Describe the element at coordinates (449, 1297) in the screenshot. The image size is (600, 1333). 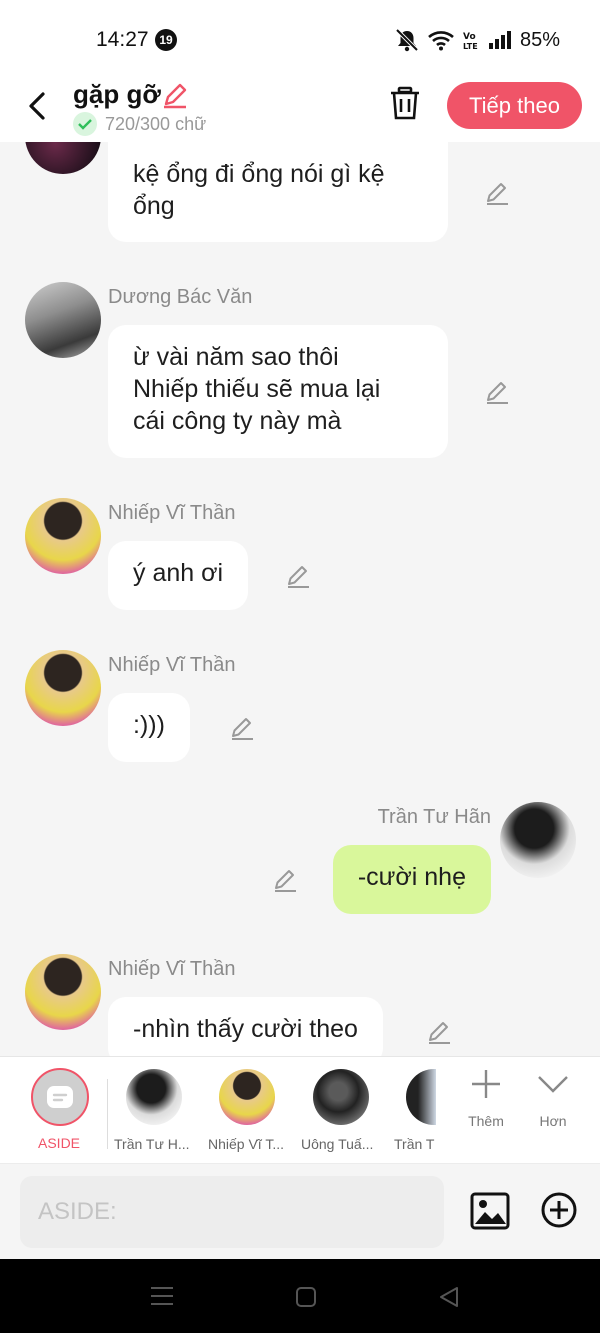
I see `back-triangle-icon` at that location.